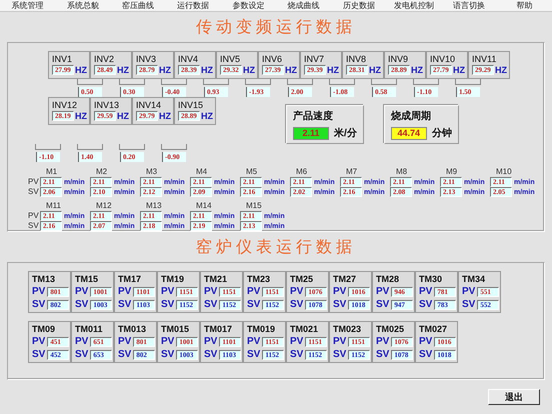  I want to click on meter-name: TM025, so click(391, 329).